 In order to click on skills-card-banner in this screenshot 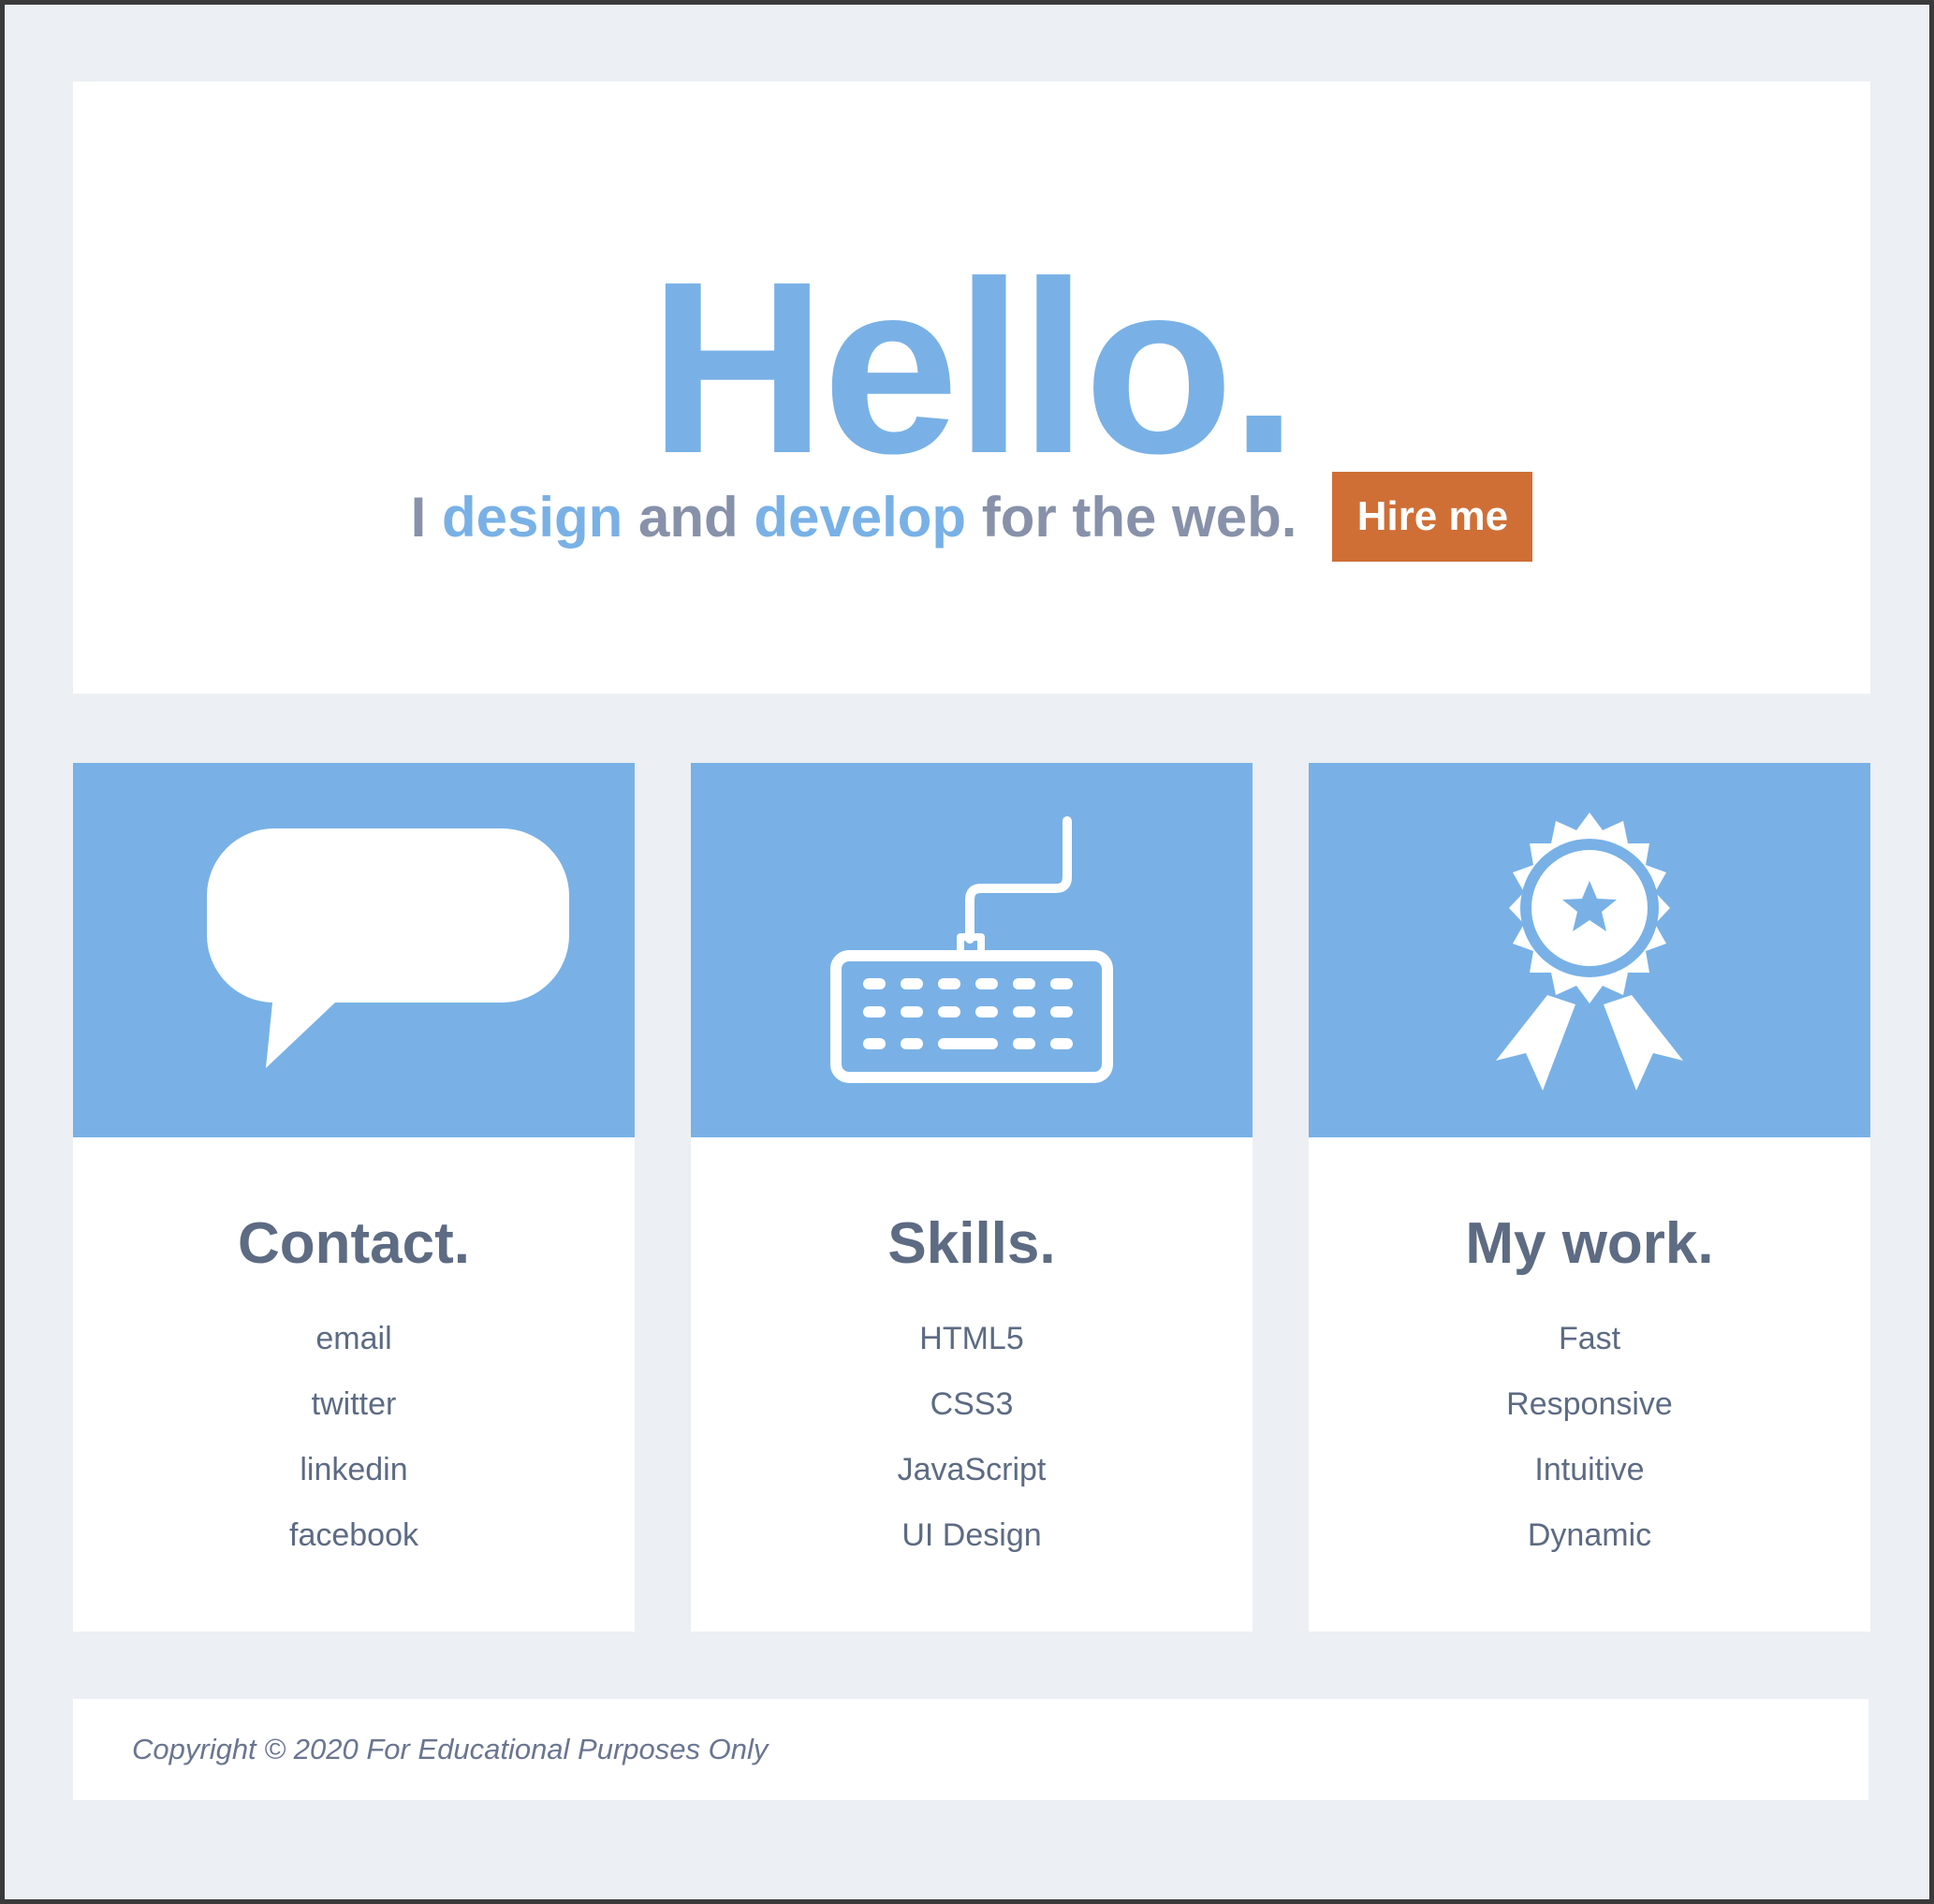, I will do `click(972, 950)`.